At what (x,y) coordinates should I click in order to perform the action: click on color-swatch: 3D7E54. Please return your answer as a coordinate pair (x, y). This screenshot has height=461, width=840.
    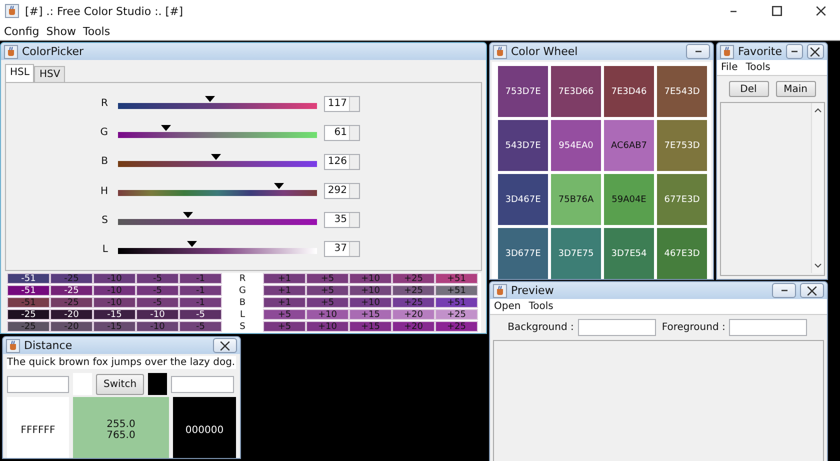
    Looking at the image, I should click on (629, 253).